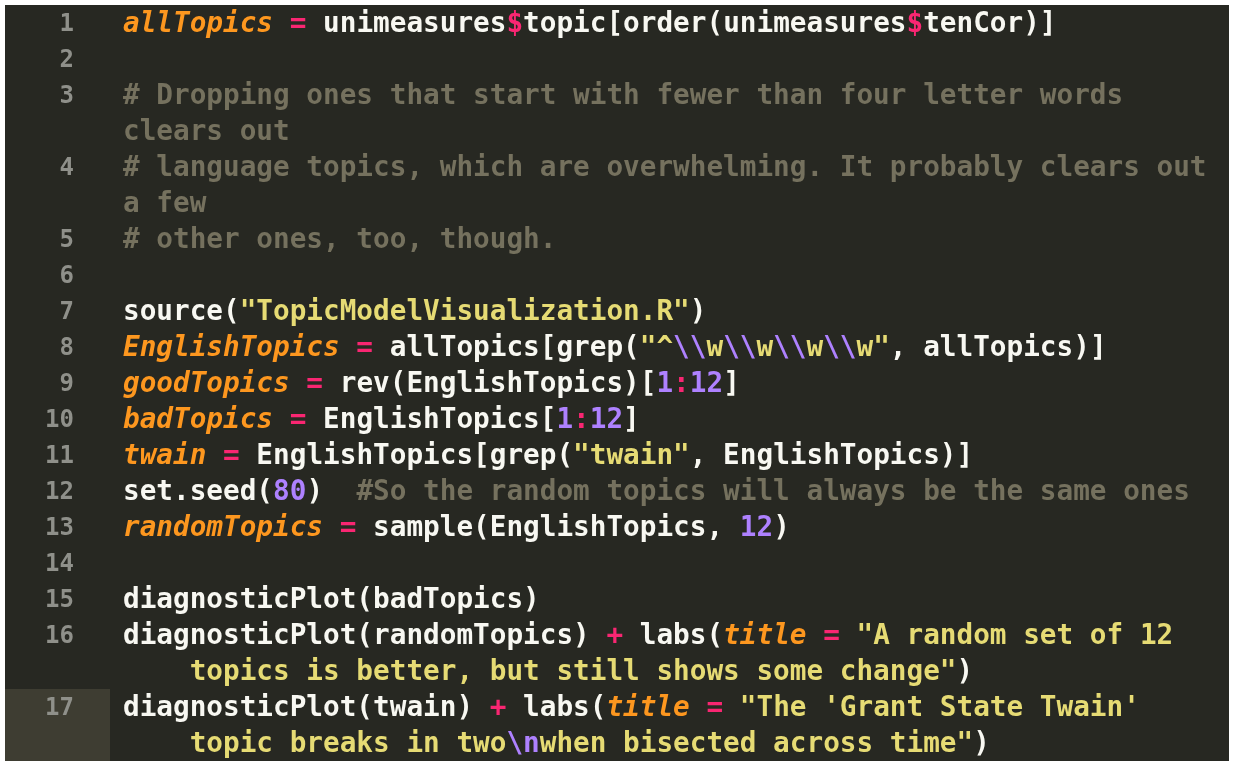  Describe the element at coordinates (59, 635) in the screenshot. I see `line-number: 16` at that location.